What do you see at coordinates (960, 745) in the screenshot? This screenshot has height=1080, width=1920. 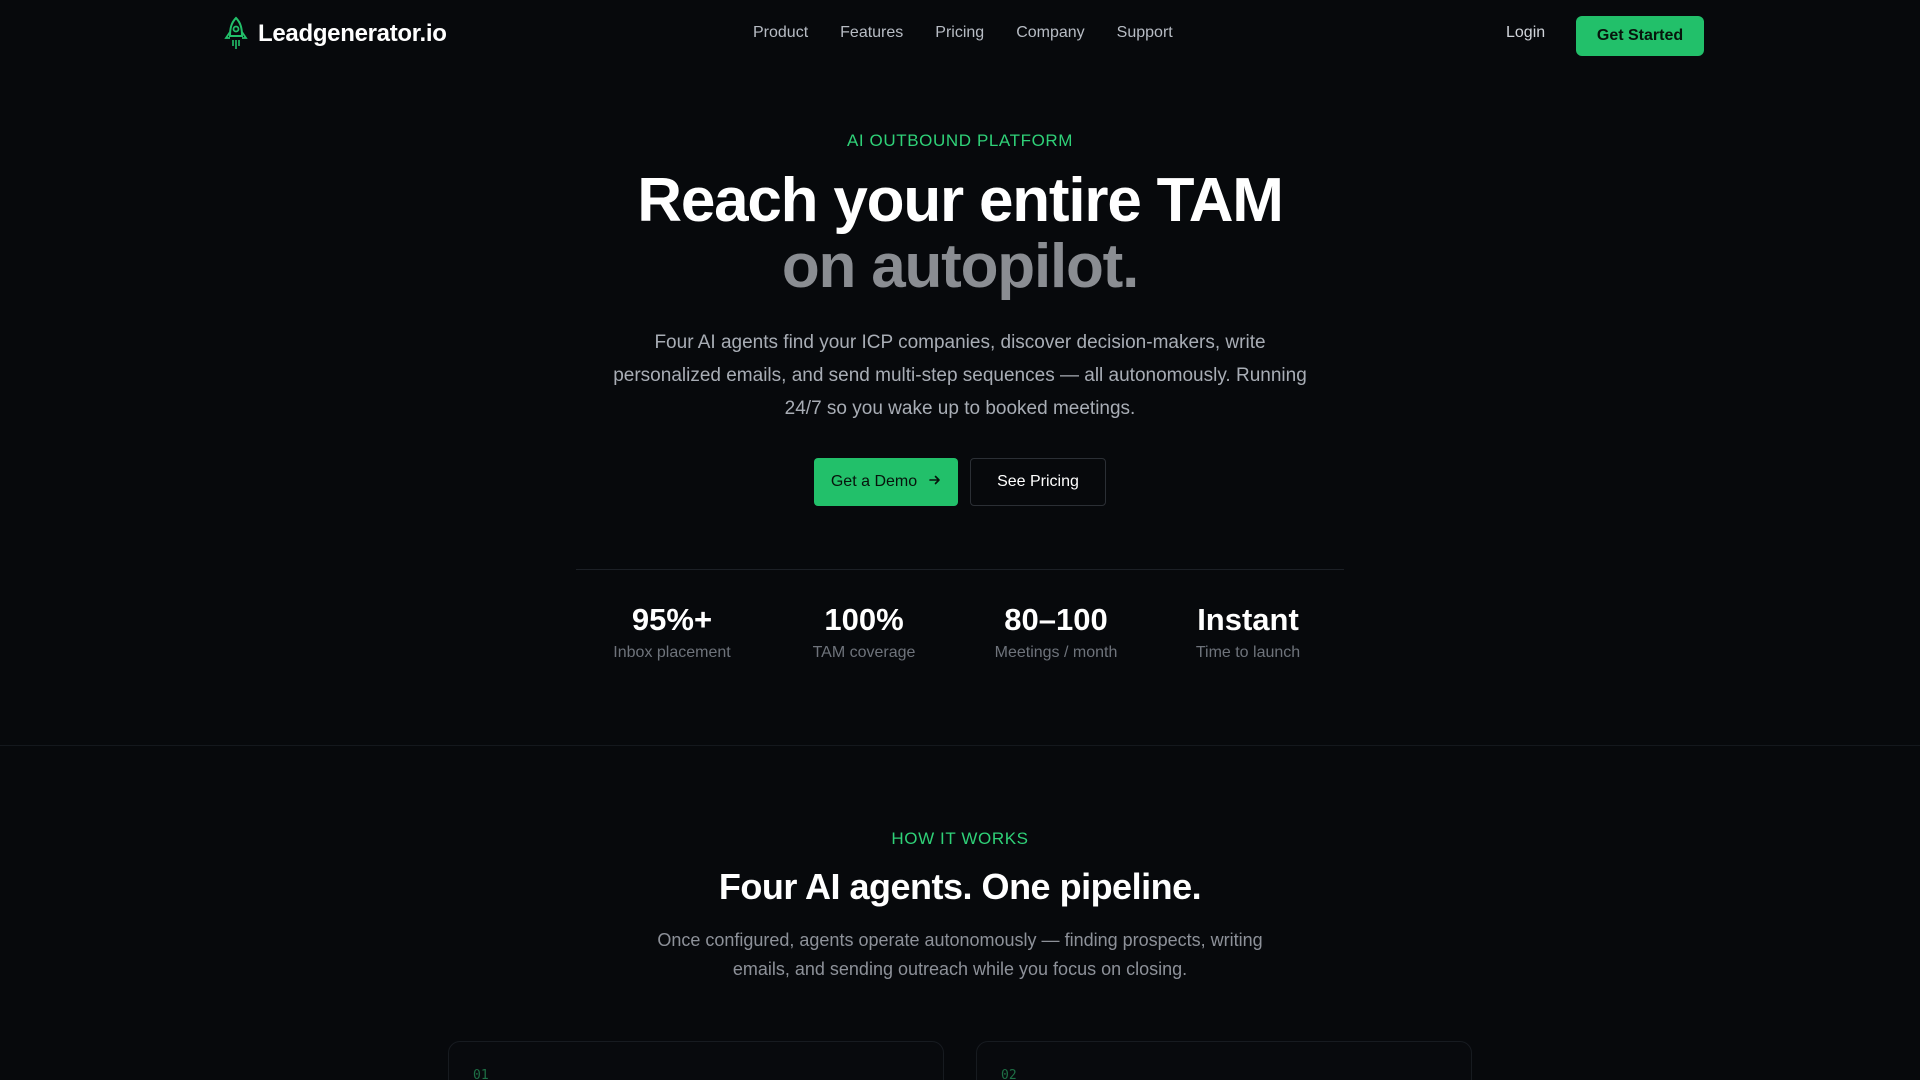 I see `section-divider` at bounding box center [960, 745].